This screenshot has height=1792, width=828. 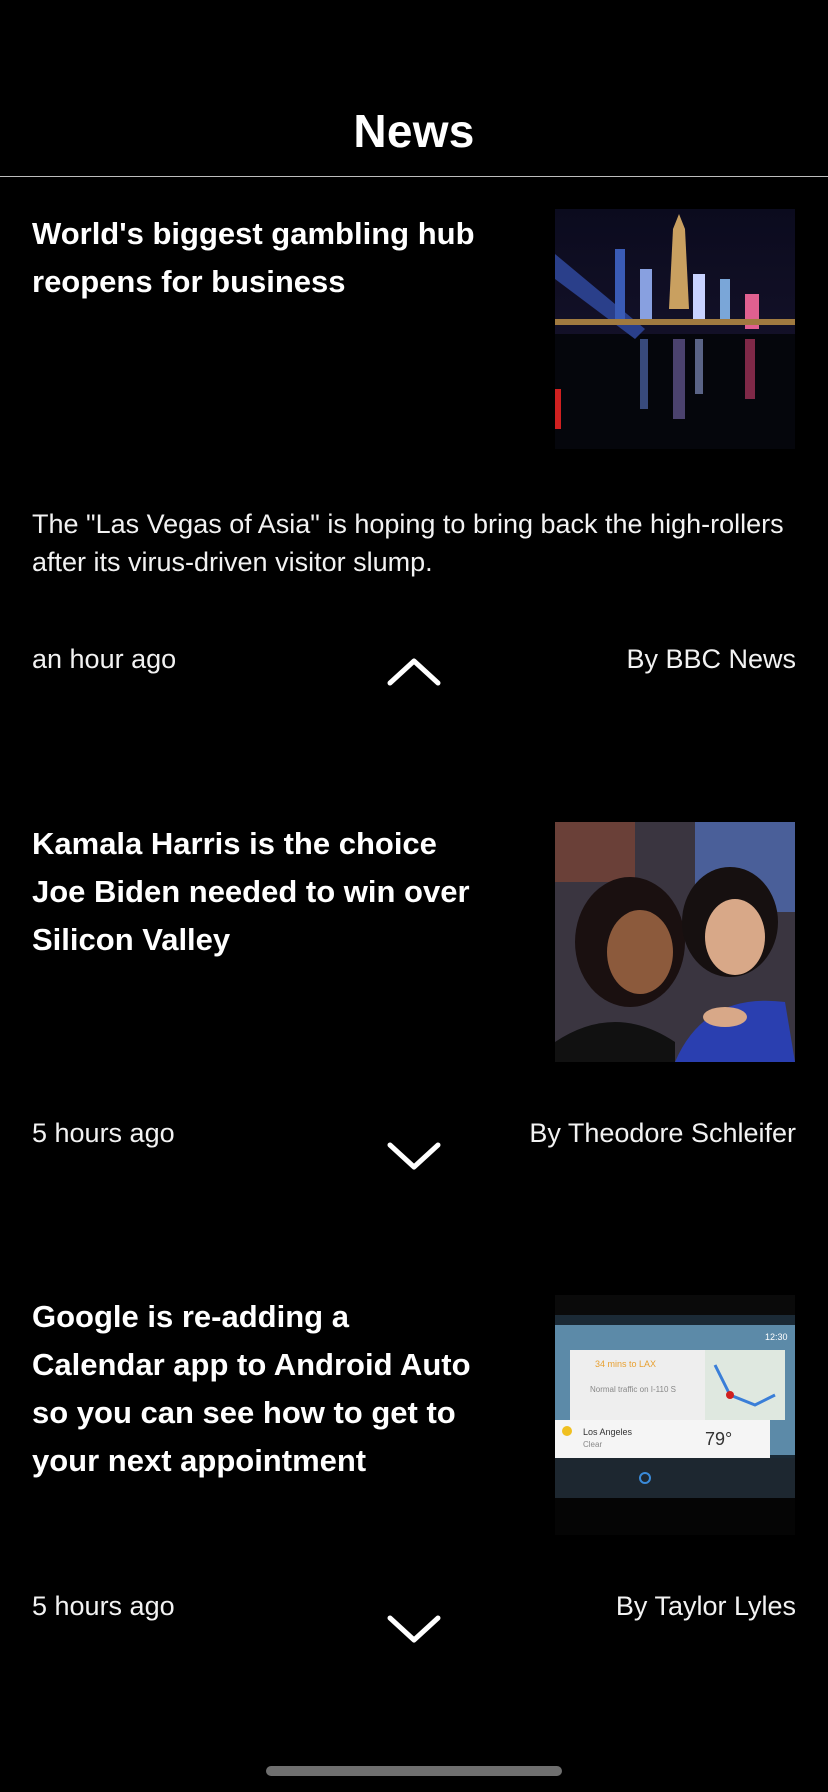 What do you see at coordinates (718, 1439) in the screenshot?
I see `thumb-temp: 79°` at bounding box center [718, 1439].